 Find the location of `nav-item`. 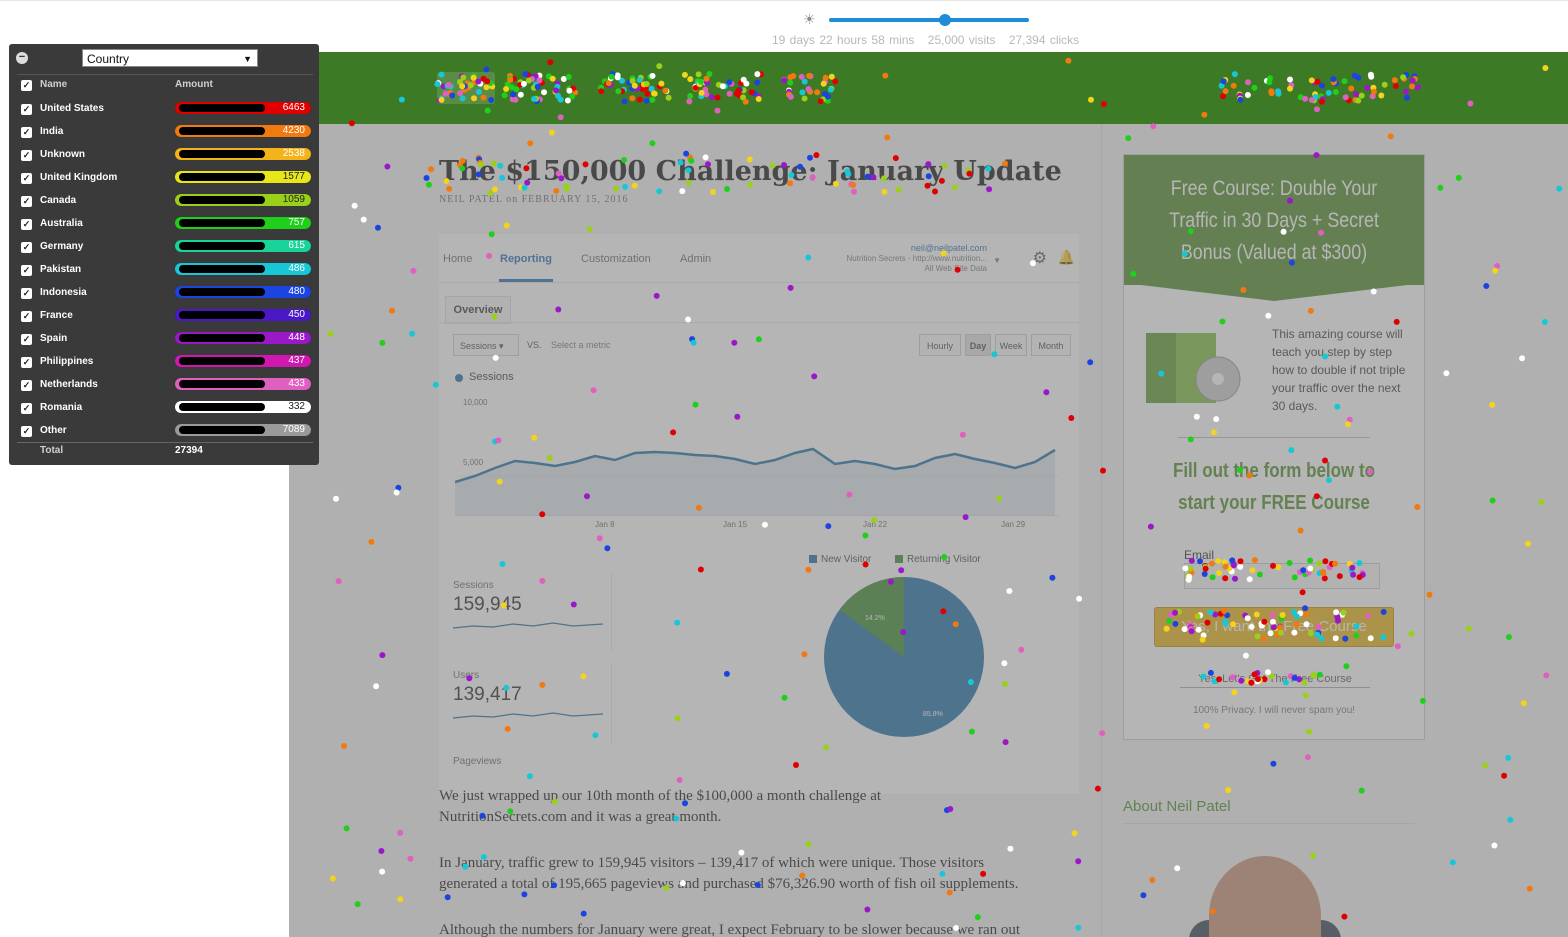

nav-item is located at coordinates (466, 88).